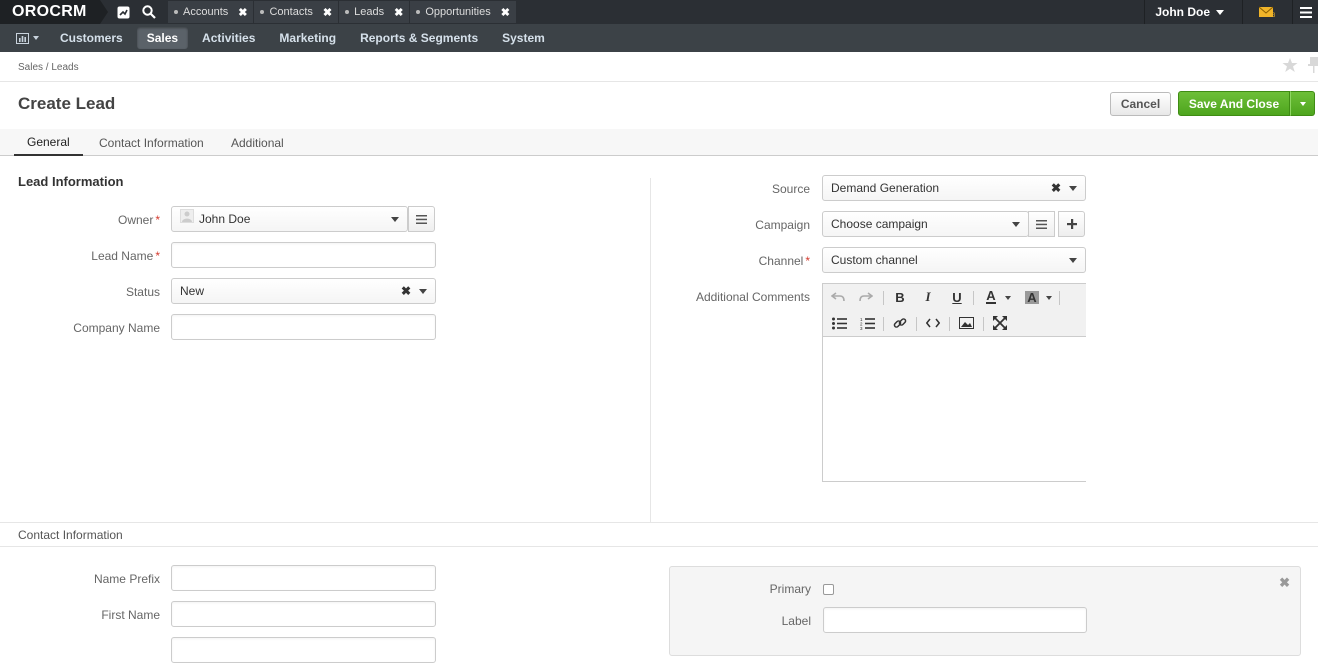  Describe the element at coordinates (1234, 103) in the screenshot. I see `save-and-close-button: Save And Close` at that location.